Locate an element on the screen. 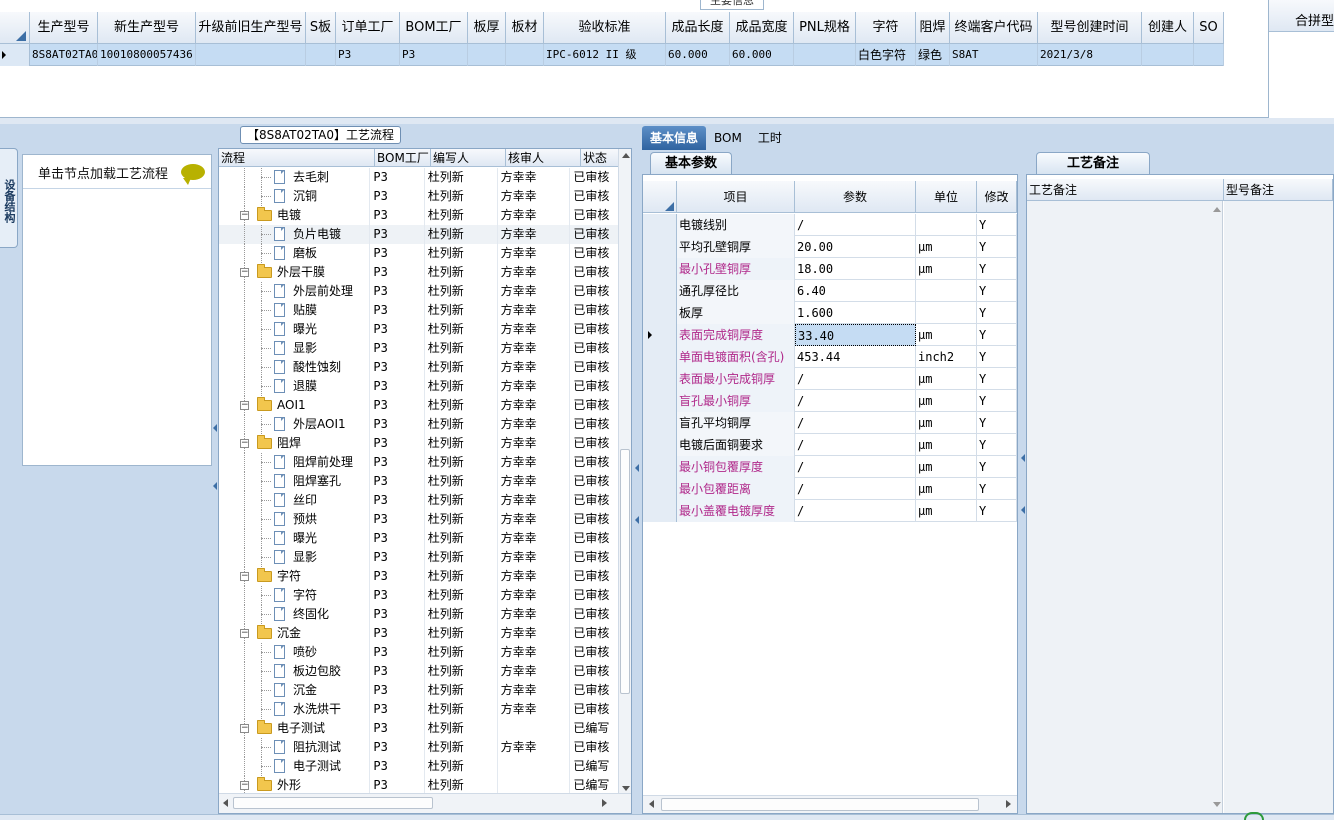  param-unit-cell is located at coordinates (946, 313).